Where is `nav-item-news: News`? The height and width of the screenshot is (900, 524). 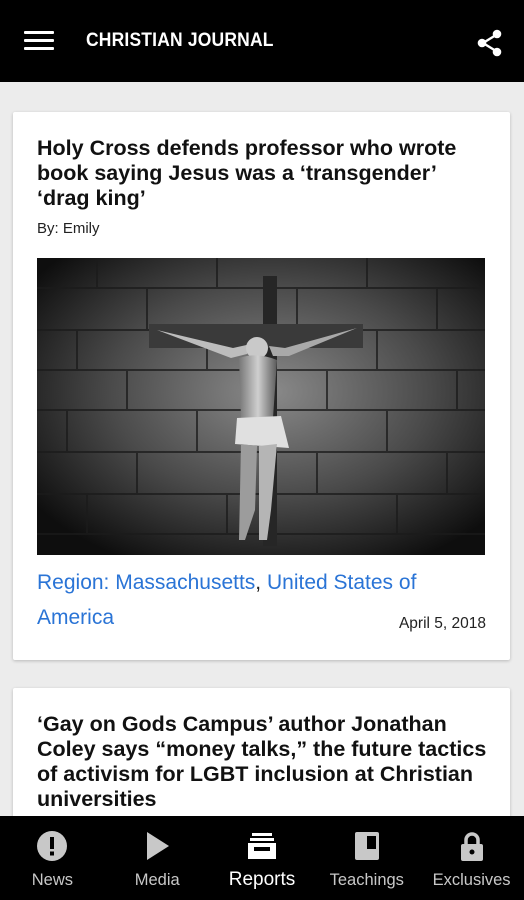
nav-item-news: News is located at coordinates (52, 858).